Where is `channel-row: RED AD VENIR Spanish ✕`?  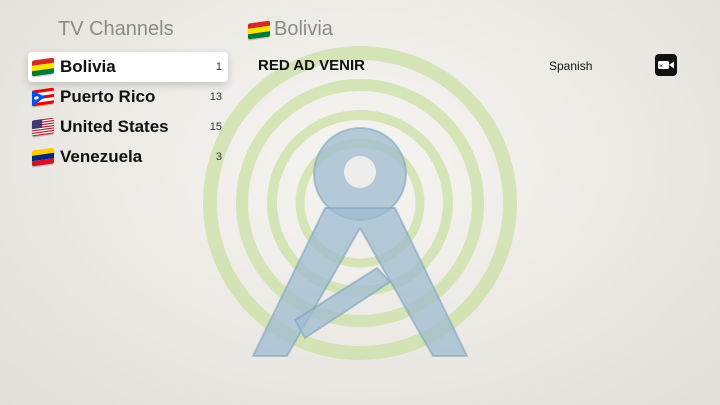 channel-row: RED AD VENIR Spanish ✕ is located at coordinates (468, 65).